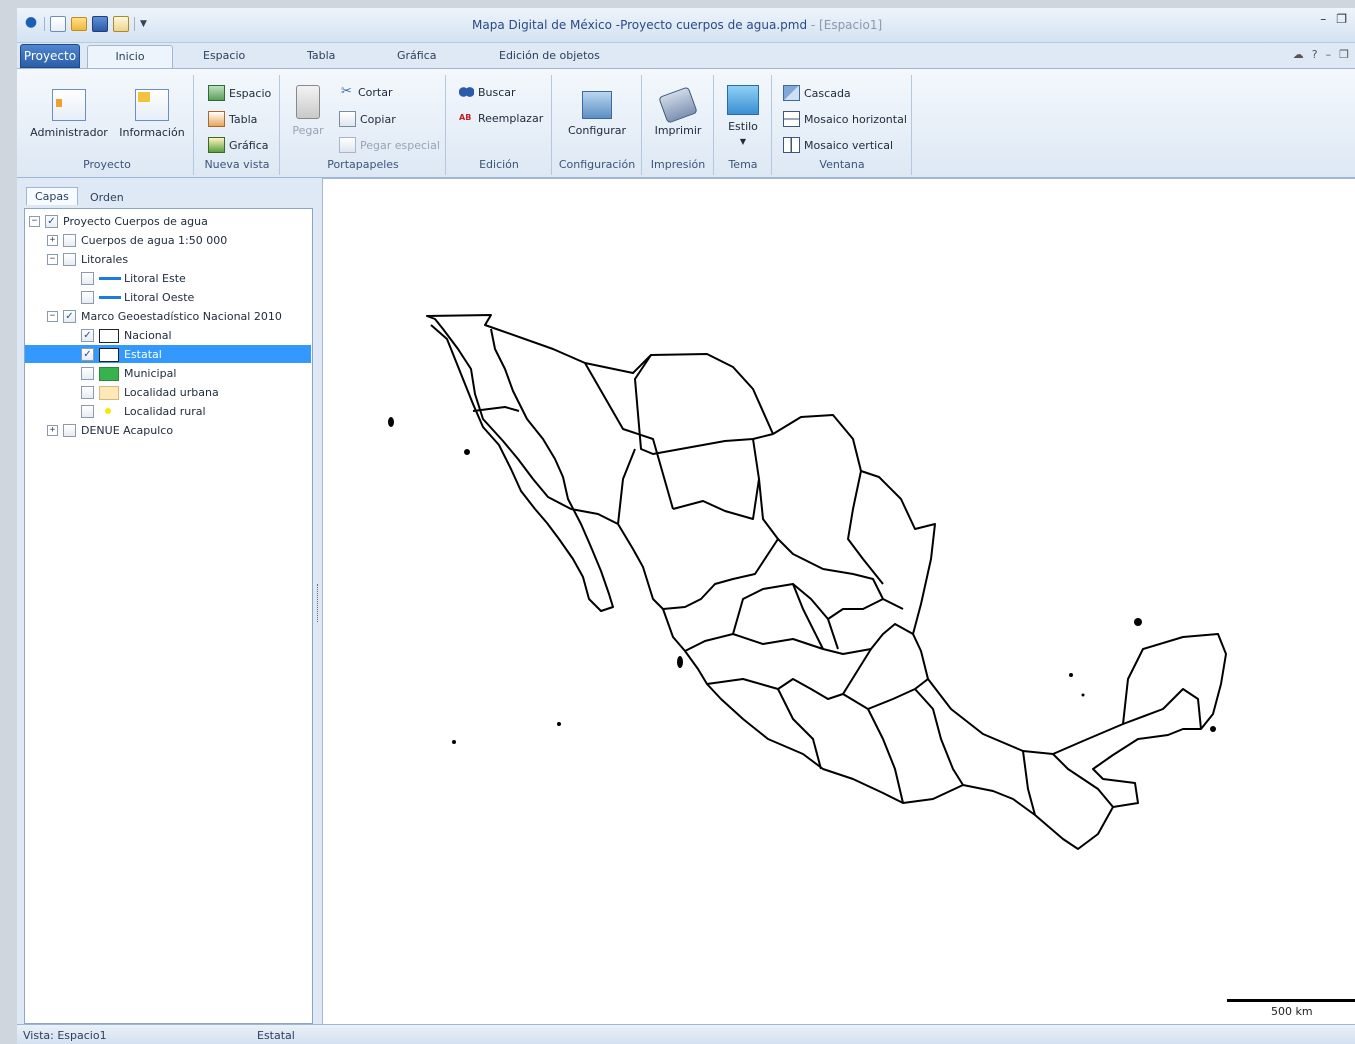 The height and width of the screenshot is (1044, 1355). Describe the element at coordinates (154, 240) in the screenshot. I see `tree-node-label: Cuerpos de agua 1:50 000` at that location.